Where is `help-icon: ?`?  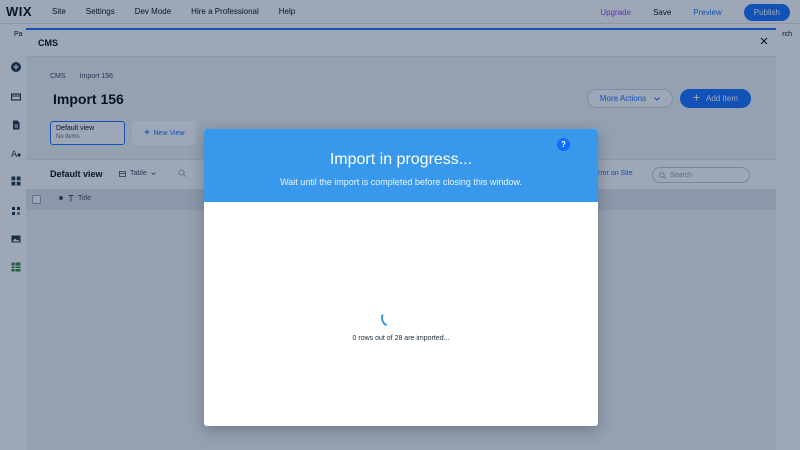 help-icon: ? is located at coordinates (563, 144).